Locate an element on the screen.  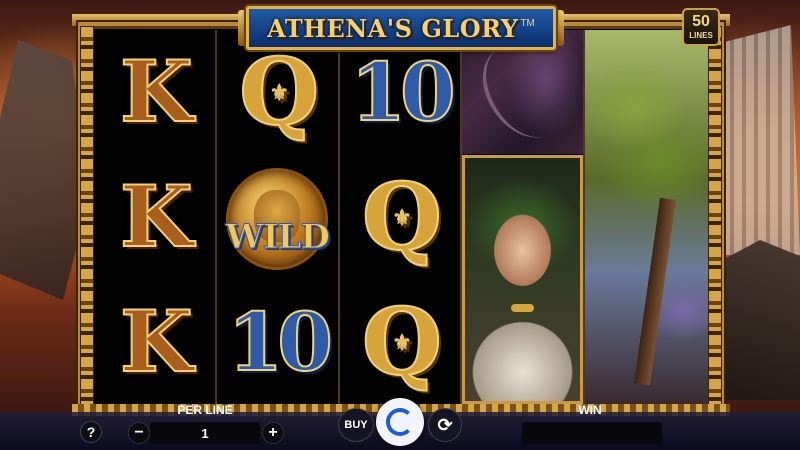
buy-button: BUY is located at coordinates (356, 425).